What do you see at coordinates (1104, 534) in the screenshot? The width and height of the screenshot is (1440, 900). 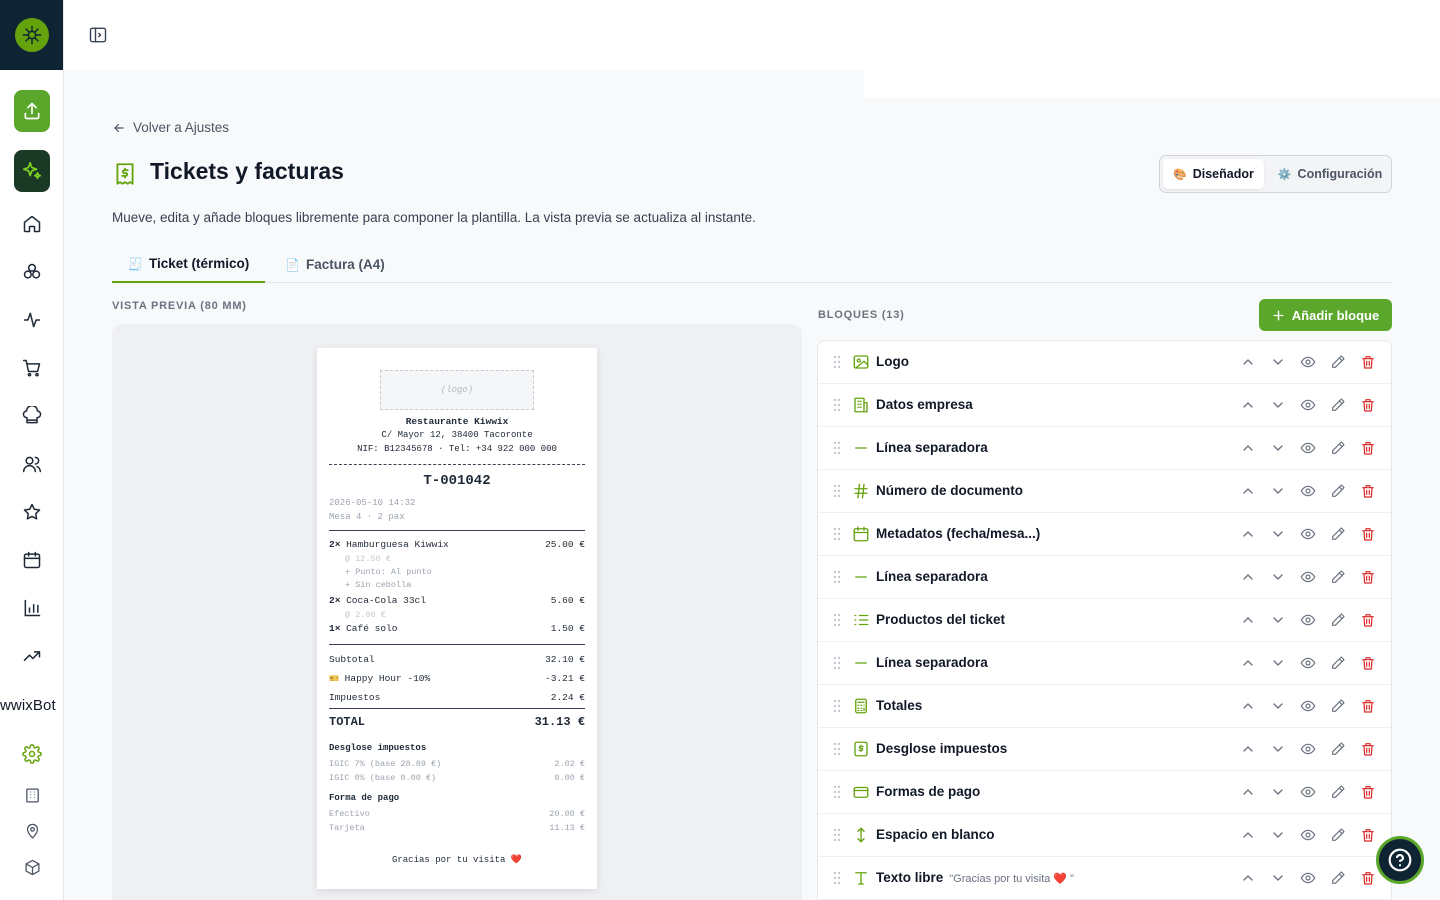 I see `block-row: Metadatos (fecha/mesa...)` at bounding box center [1104, 534].